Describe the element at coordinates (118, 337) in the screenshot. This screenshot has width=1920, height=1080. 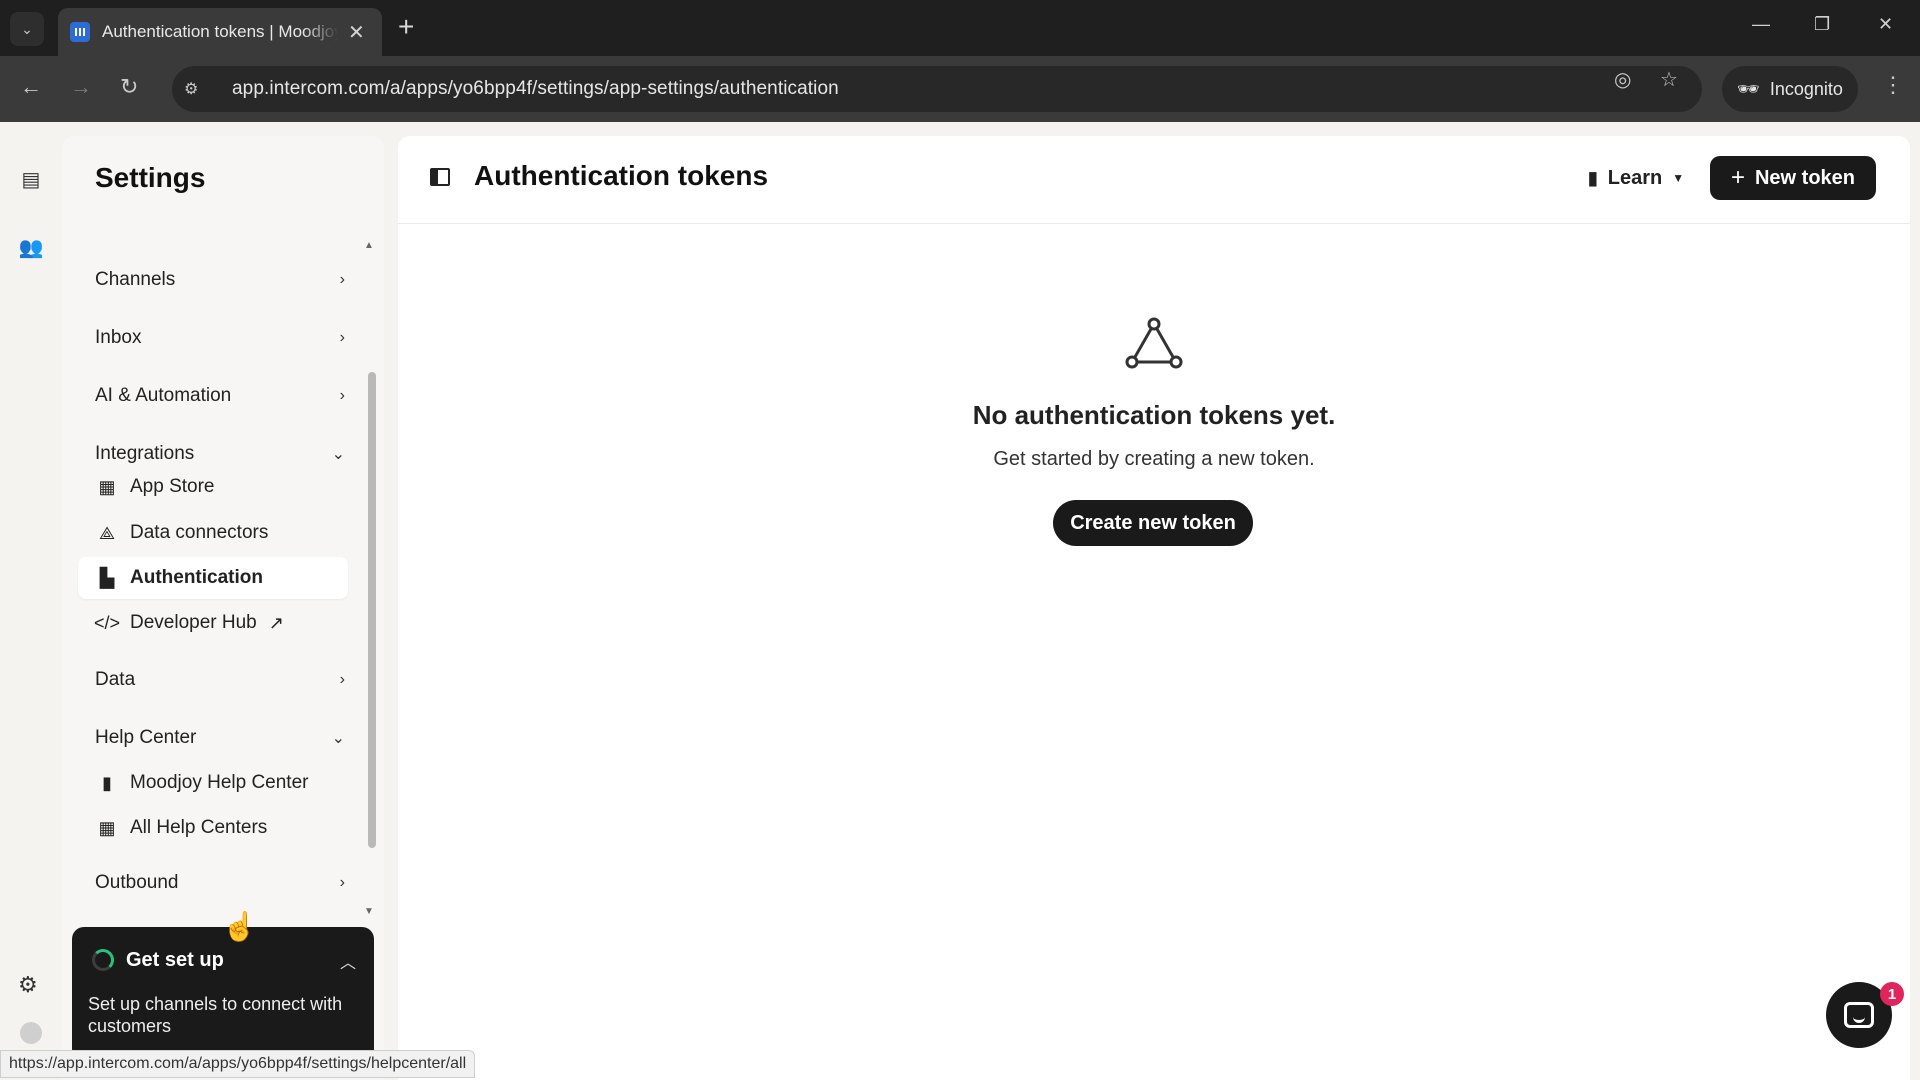
I see `sidebar-section-label: Inbox` at that location.